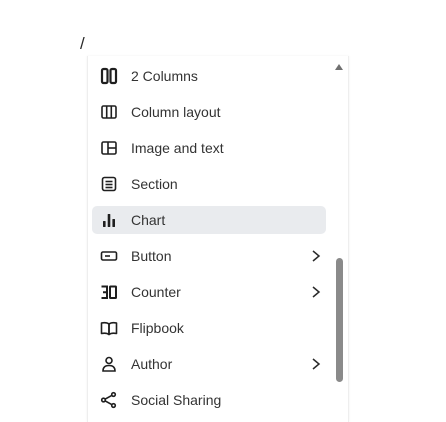  Describe the element at coordinates (109, 148) in the screenshot. I see `image-text-icon` at that location.